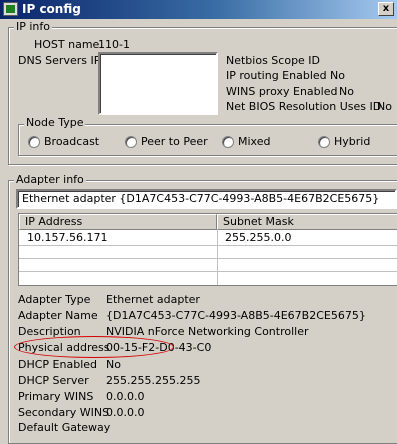 The width and height of the screenshot is (397, 444). I want to click on netbios-scope-label: Netbios Scope ID, so click(273, 60).